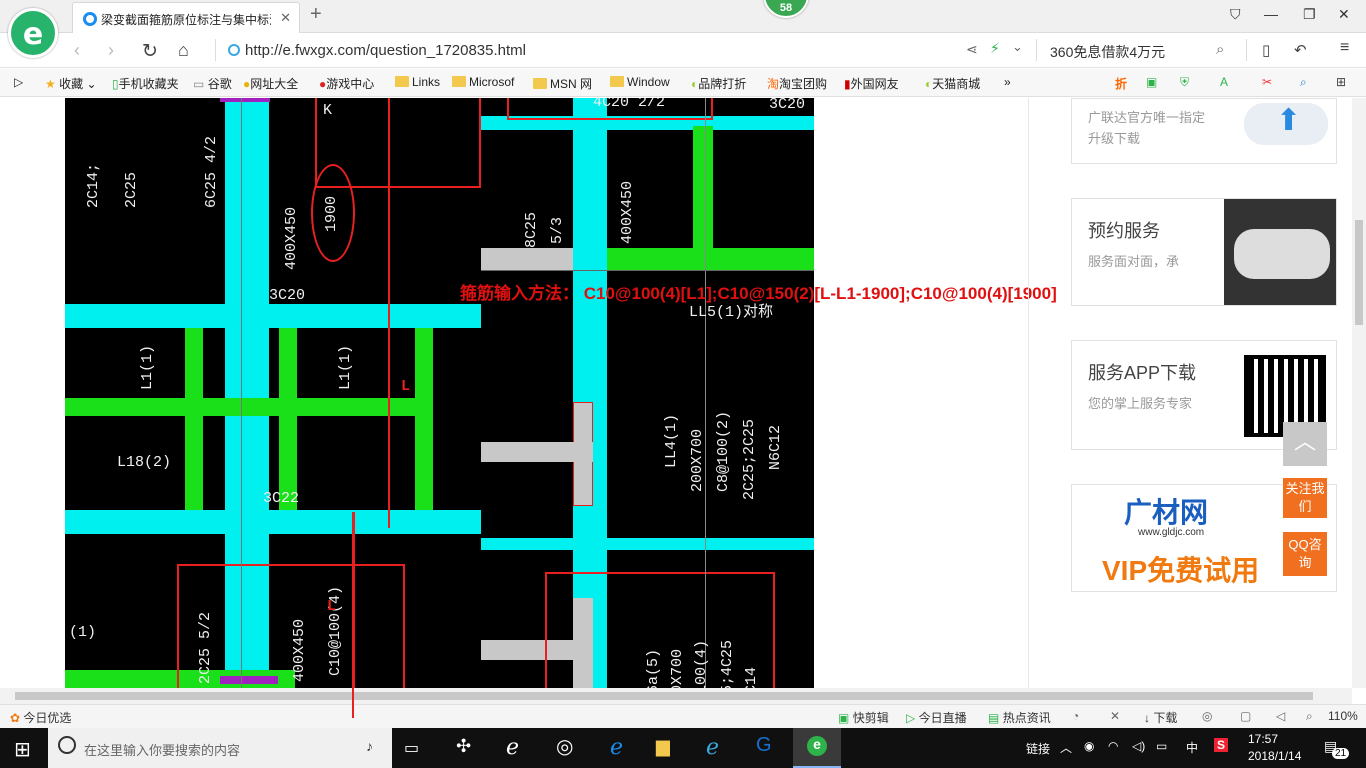  Describe the element at coordinates (377, 50) in the screenshot. I see `url-field: http://e.fwxgx.com/question_1720835.html` at that location.